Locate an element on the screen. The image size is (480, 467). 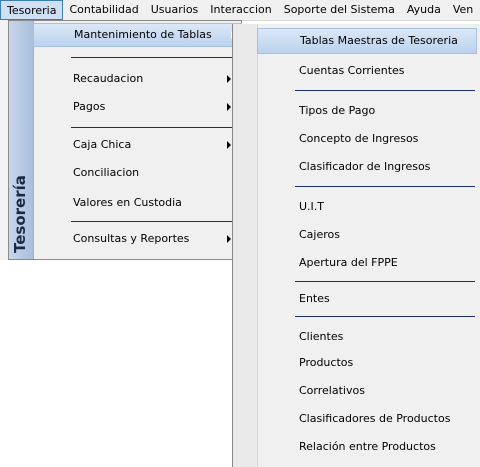
menu-item-recaudacion: Recaudacion is located at coordinates (137, 79).